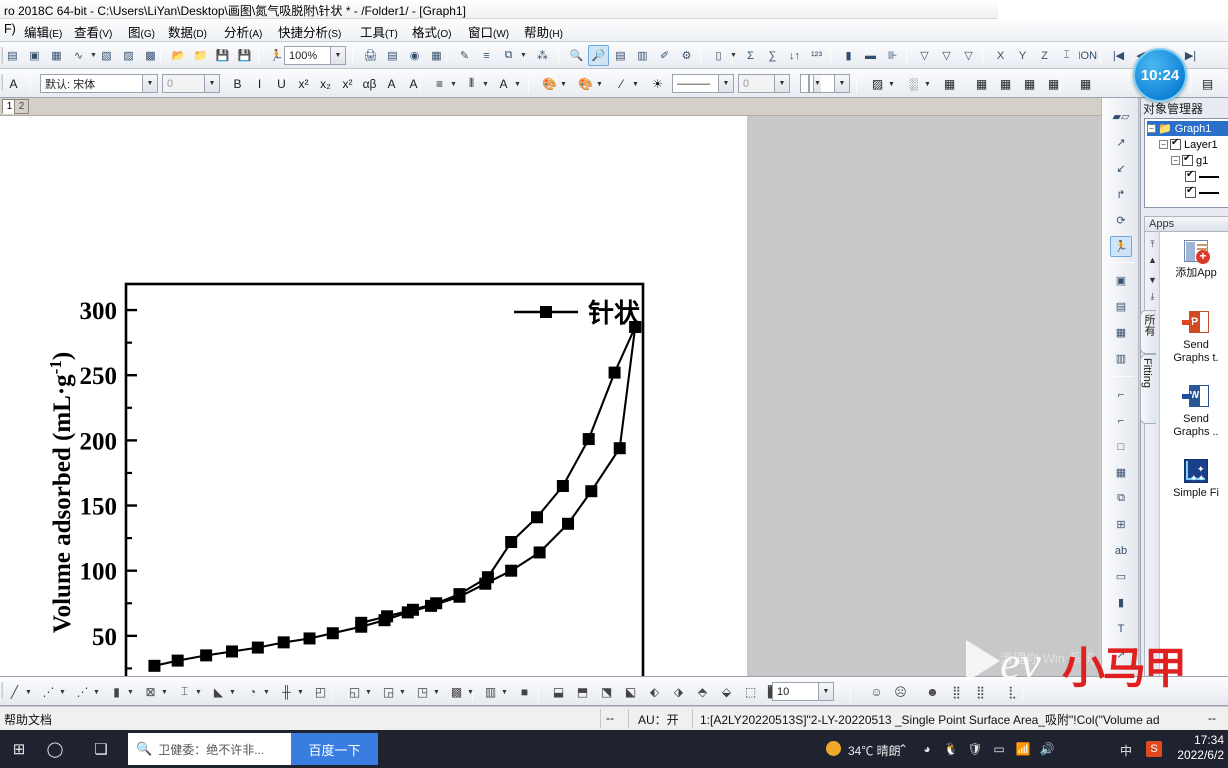 Image resolution: width=1228 pixels, height=768 pixels. I want to click on tray-battery-icon: ▭, so click(999, 749).